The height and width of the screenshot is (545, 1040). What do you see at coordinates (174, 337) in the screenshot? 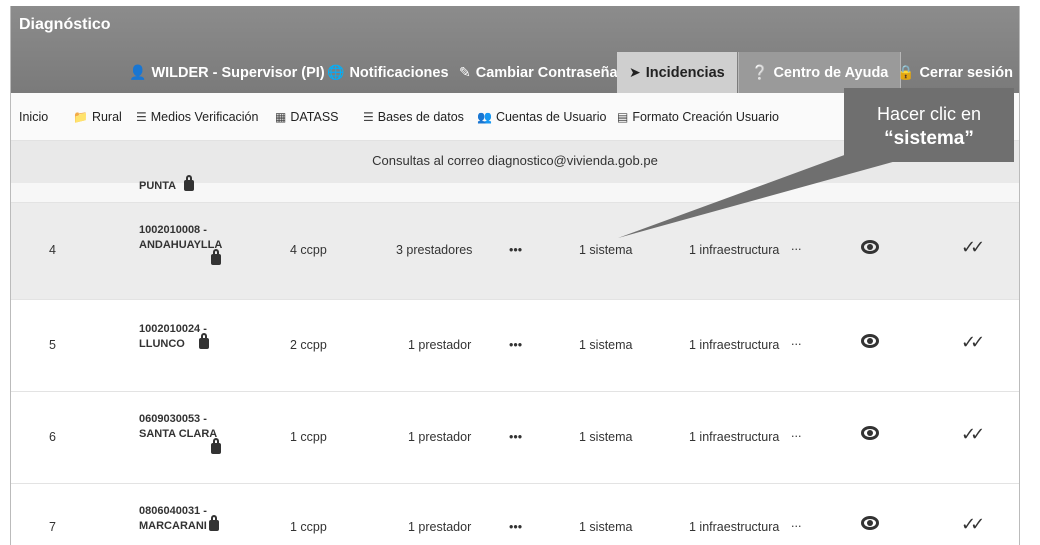
I see `row-locality: 1002010024 - LLUNCO` at bounding box center [174, 337].